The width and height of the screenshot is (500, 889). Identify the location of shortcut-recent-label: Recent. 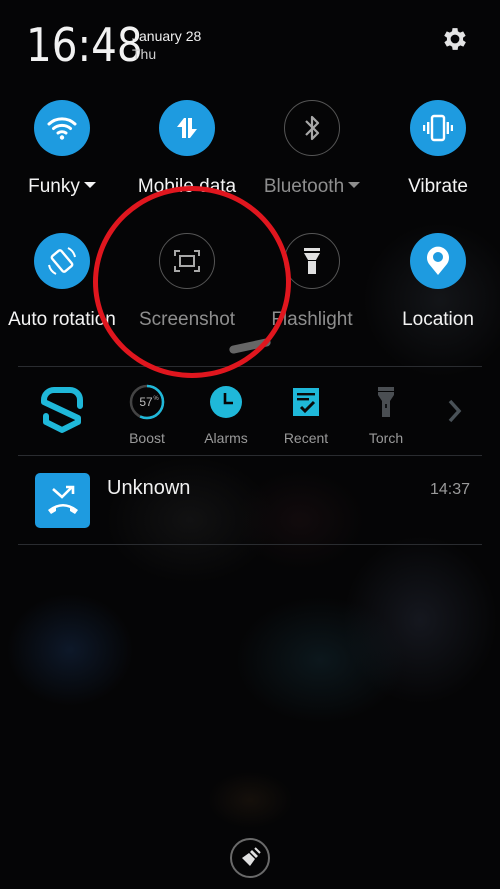
(306, 438).